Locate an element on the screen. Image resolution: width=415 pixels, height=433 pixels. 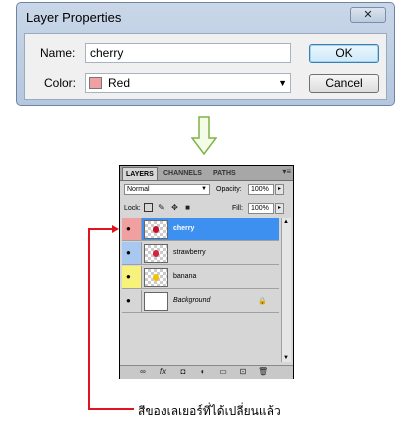
caption: สีของเลเยอร์ที่ได้เปลี่ยนแล้ว is located at coordinates (209, 411).